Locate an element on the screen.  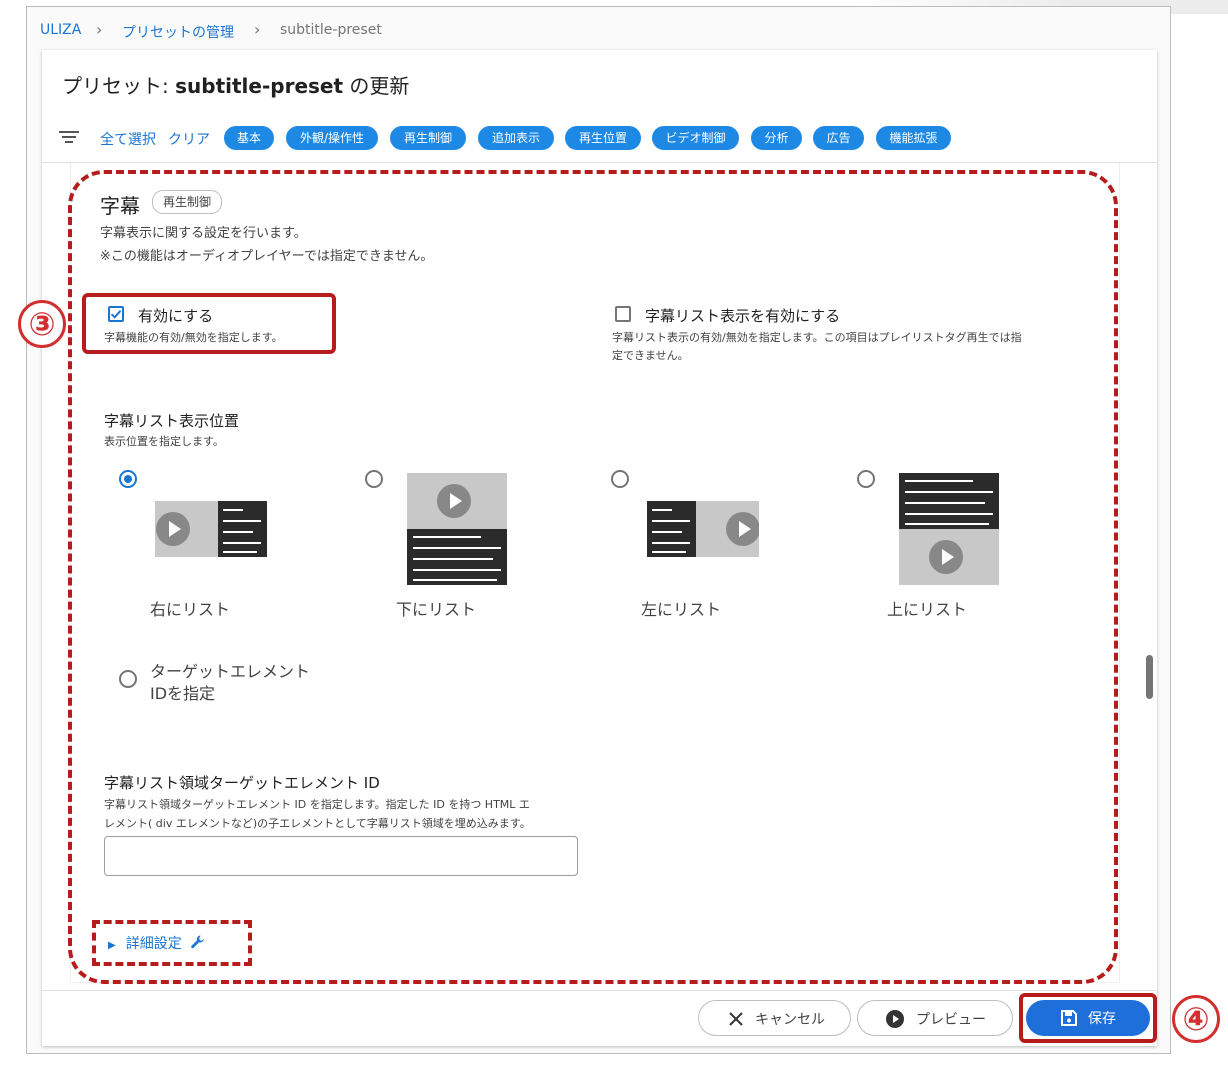
chip-playback-position: 再生位置 is located at coordinates (603, 138).